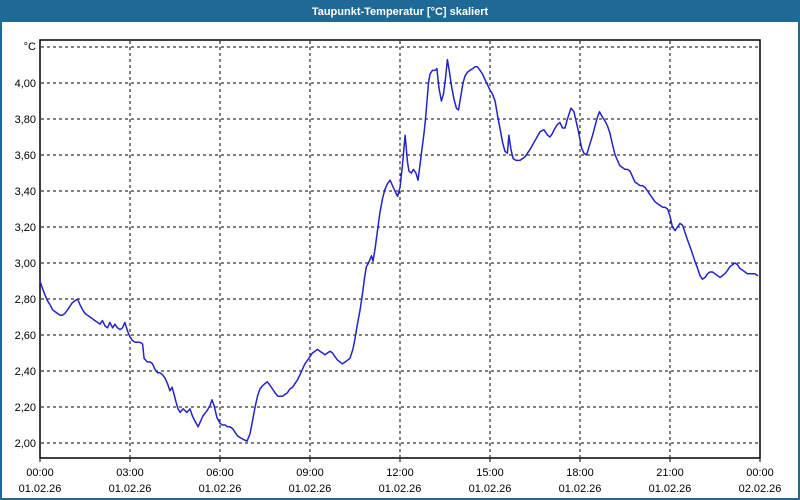 The width and height of the screenshot is (800, 500). Describe the element at coordinates (25, 84) in the screenshot. I see `y-tick-label: 4,00` at that location.